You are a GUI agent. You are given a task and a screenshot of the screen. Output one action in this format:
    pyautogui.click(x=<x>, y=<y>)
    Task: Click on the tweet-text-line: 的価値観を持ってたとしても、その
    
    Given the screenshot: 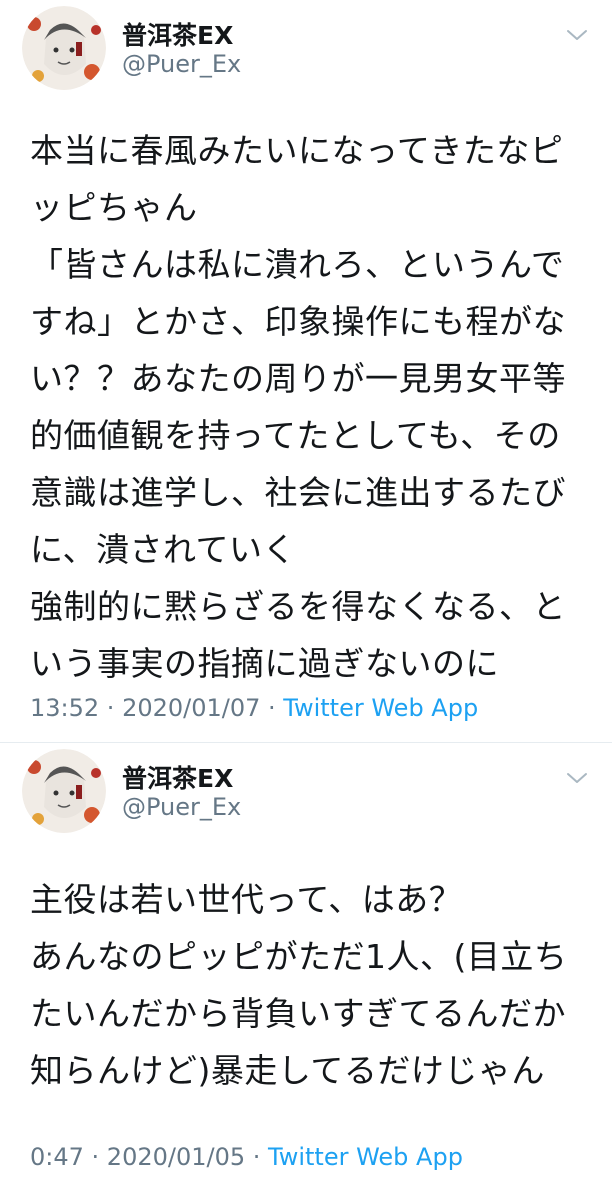 What is the action you would take?
    pyautogui.click(x=295, y=435)
    